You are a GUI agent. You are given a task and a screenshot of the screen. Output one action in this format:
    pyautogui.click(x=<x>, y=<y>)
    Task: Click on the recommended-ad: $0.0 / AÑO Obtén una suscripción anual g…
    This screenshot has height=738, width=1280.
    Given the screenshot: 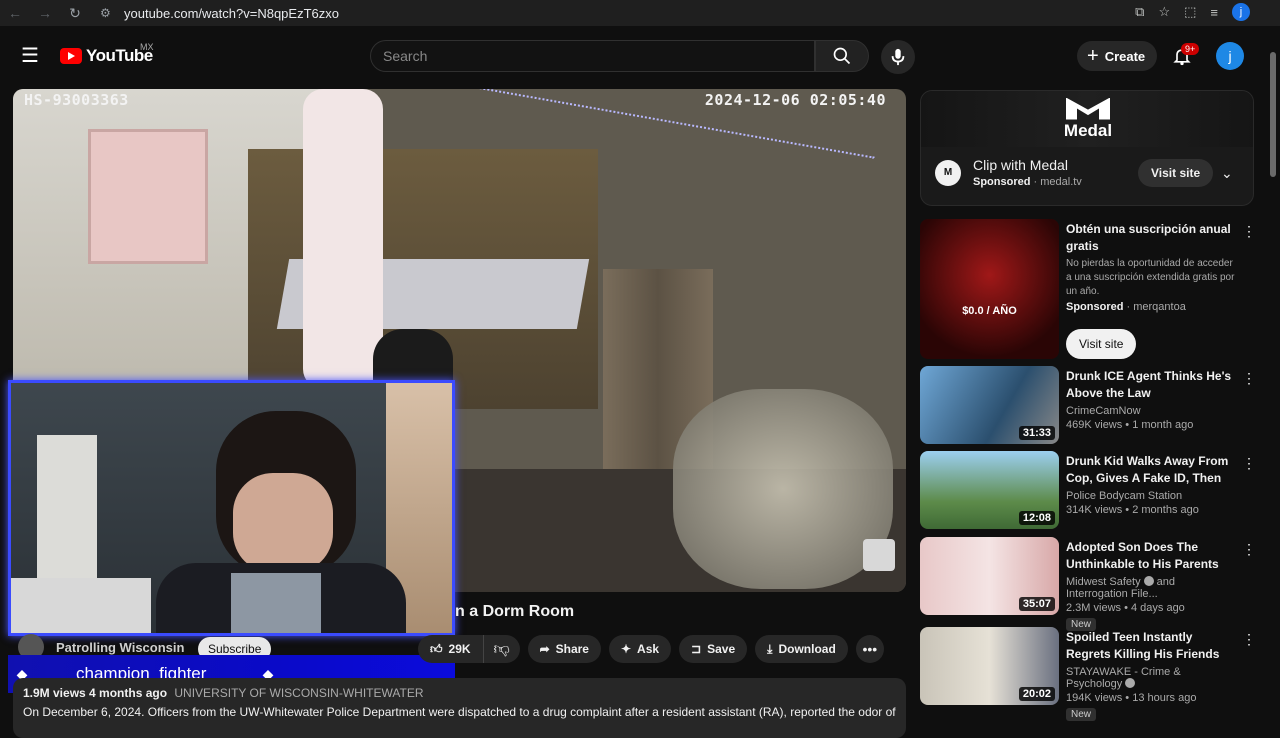 What is the action you would take?
    pyautogui.click(x=1090, y=289)
    